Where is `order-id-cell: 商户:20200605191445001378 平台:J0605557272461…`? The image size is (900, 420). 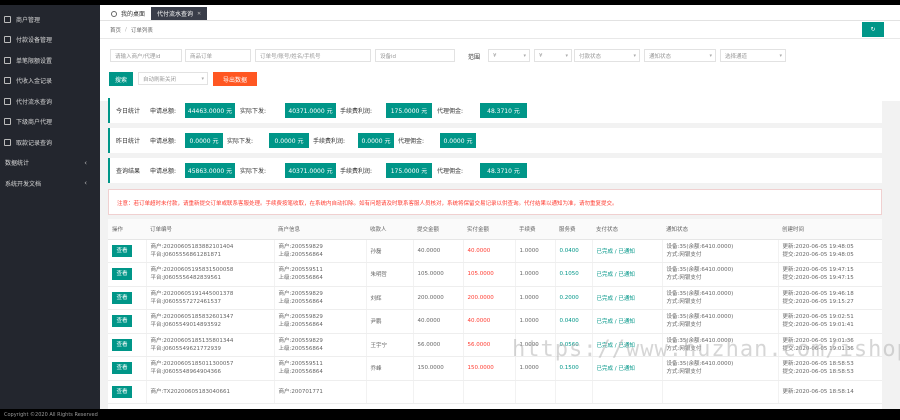
order-id-cell: 商户:20200605191445001378 平台:J0605557272461… is located at coordinates (210, 298).